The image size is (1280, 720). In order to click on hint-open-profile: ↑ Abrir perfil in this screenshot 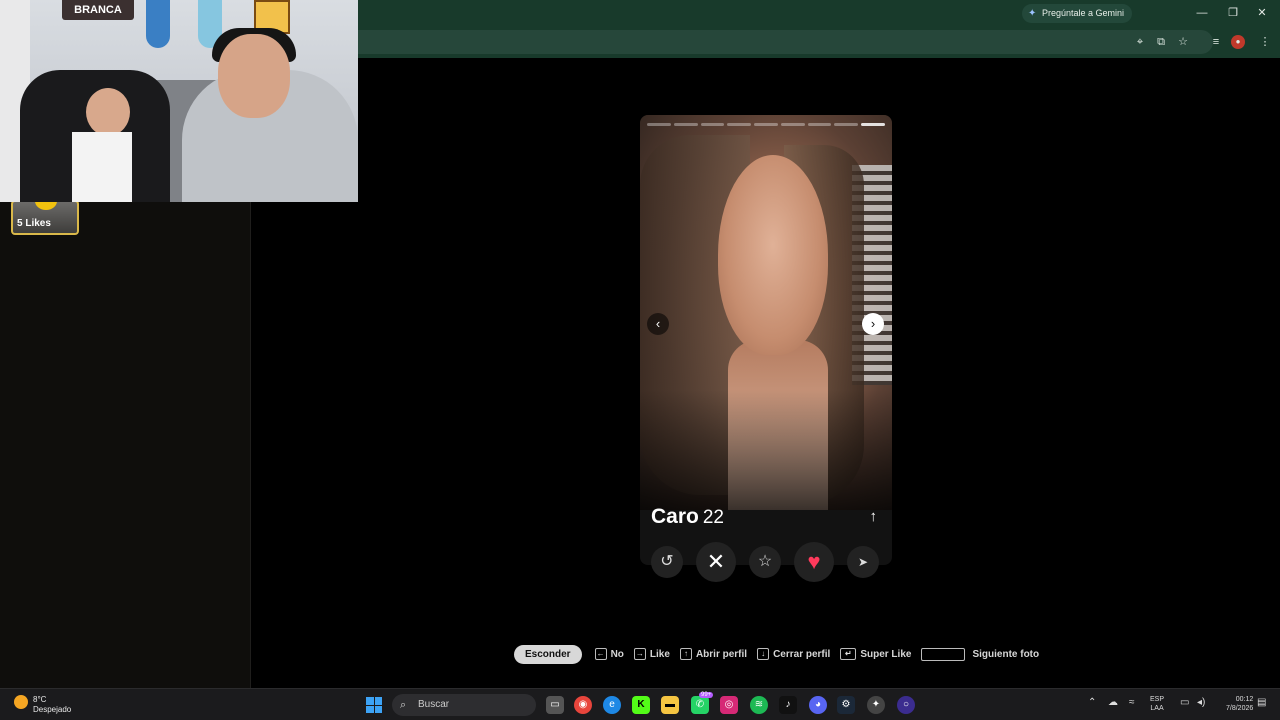, I will do `click(713, 654)`.